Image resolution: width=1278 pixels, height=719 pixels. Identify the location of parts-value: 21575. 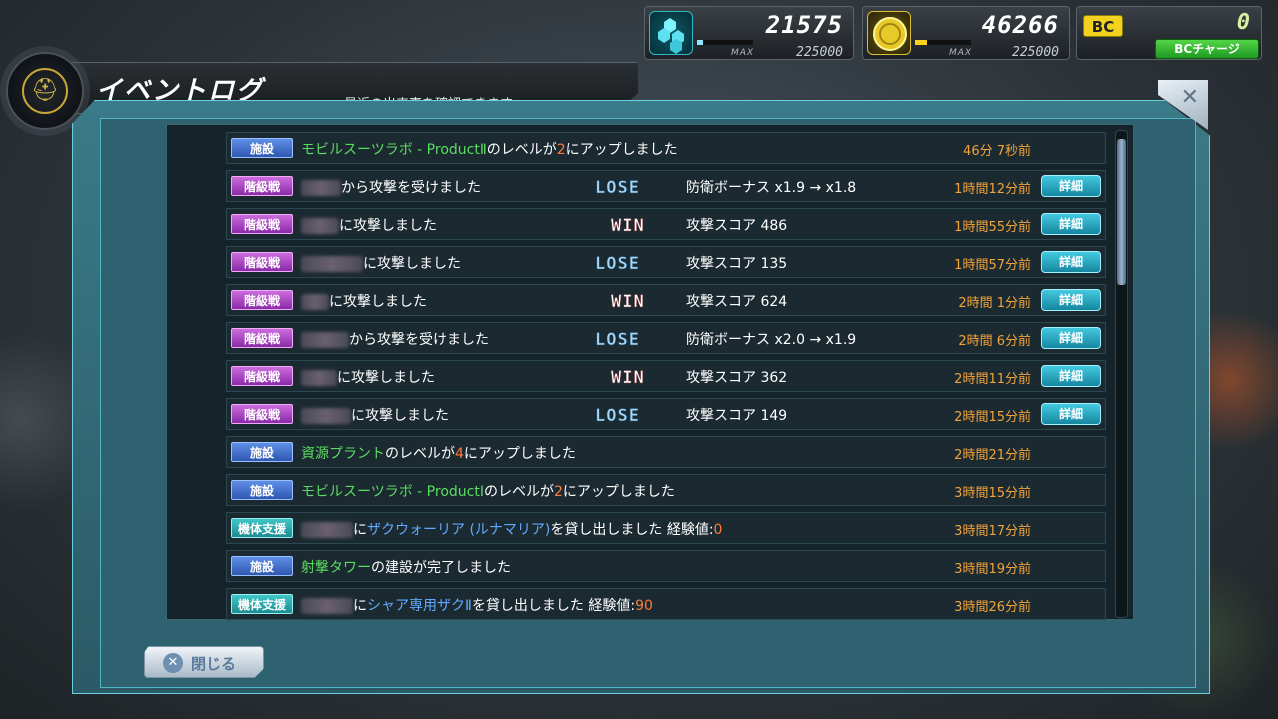
(804, 25).